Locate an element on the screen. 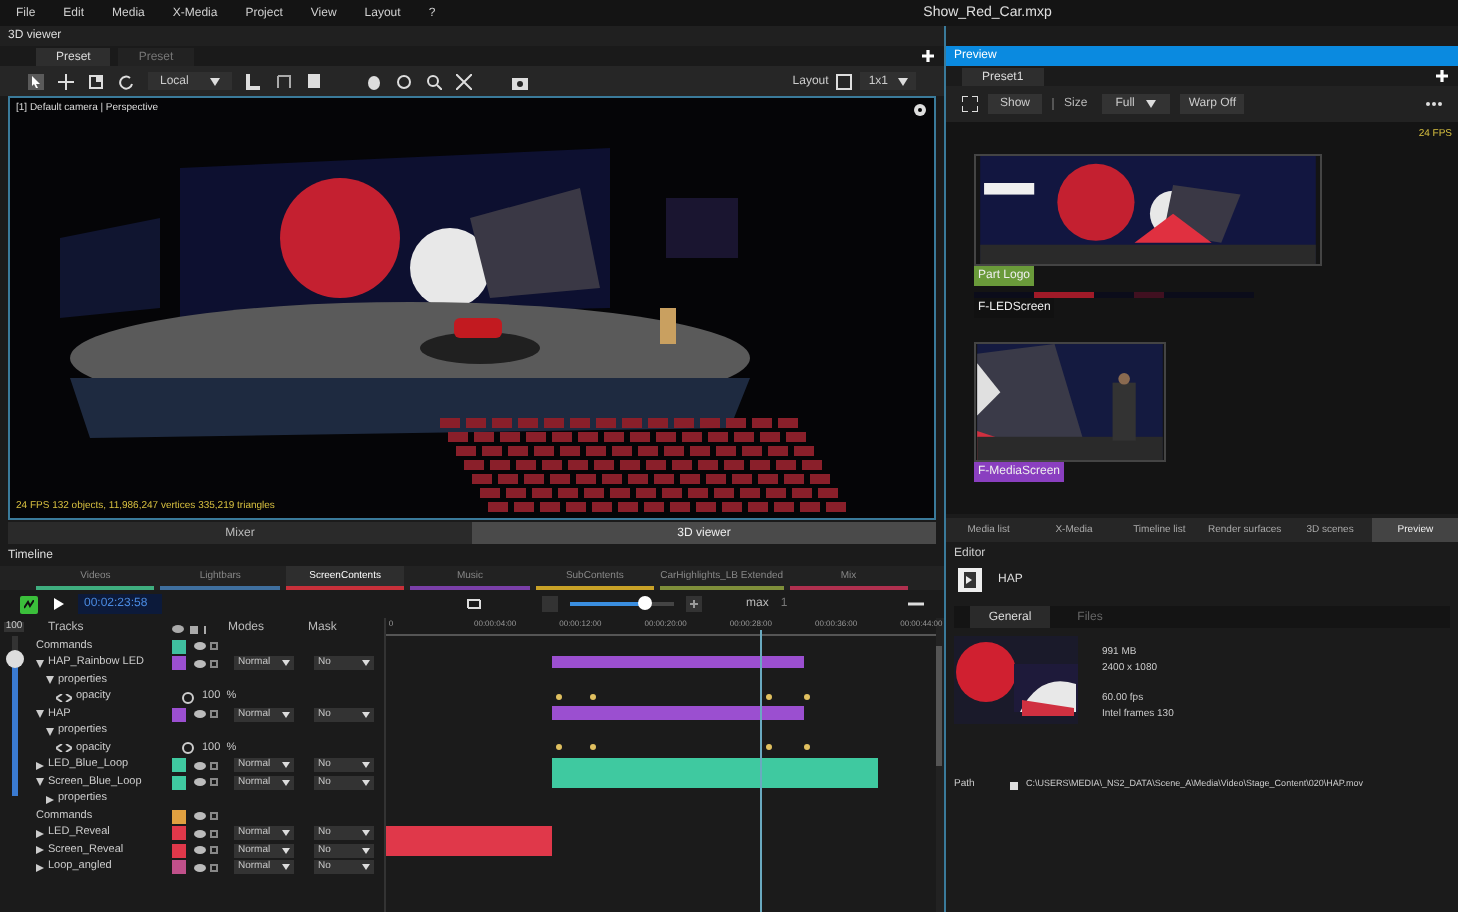 This screenshot has height=912, width=1458. cursor-icon is located at coordinates (36, 81).